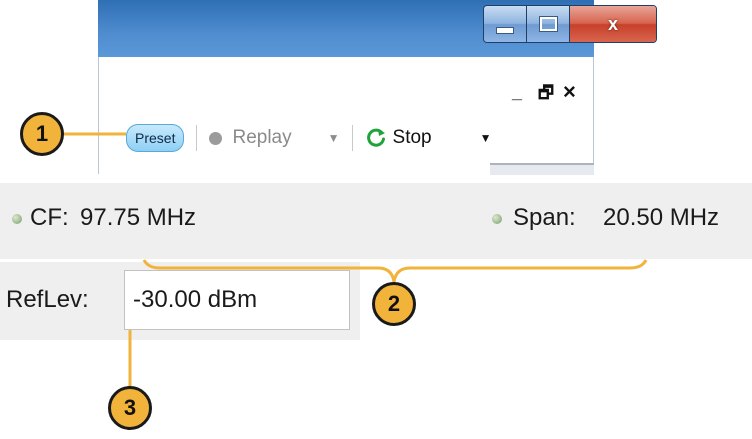  I want to click on callout-3: 3, so click(130, 408).